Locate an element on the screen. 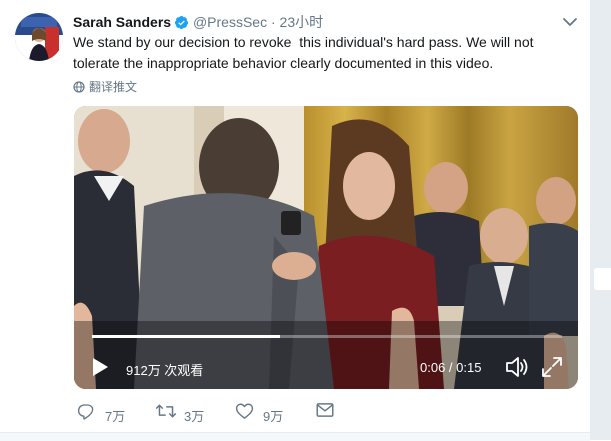 The width and height of the screenshot is (611, 441). tweet-header: Sarah Sanders @PressSec · 23小时 is located at coordinates (198, 22).